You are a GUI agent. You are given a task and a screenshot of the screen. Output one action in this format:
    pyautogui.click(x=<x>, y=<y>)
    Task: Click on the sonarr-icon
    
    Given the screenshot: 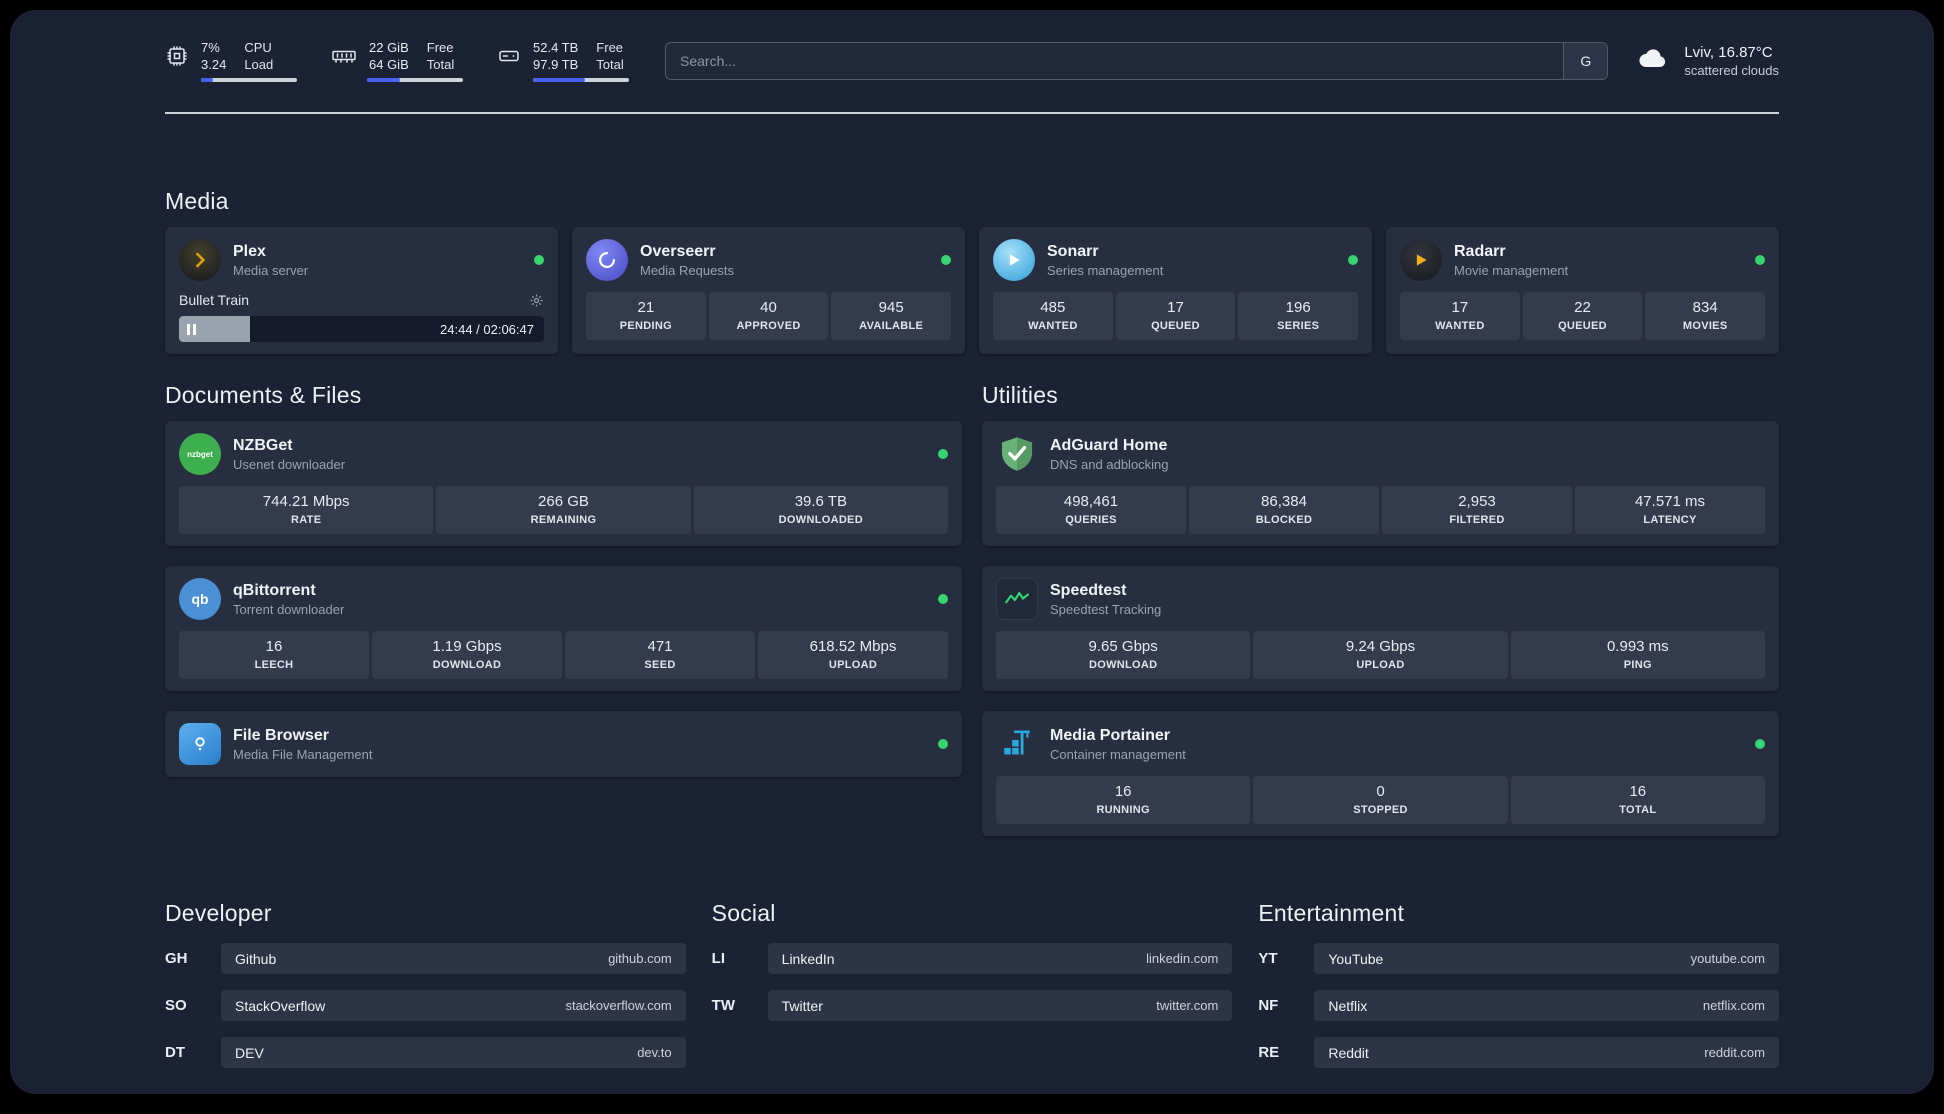 What is the action you would take?
    pyautogui.click(x=1014, y=260)
    